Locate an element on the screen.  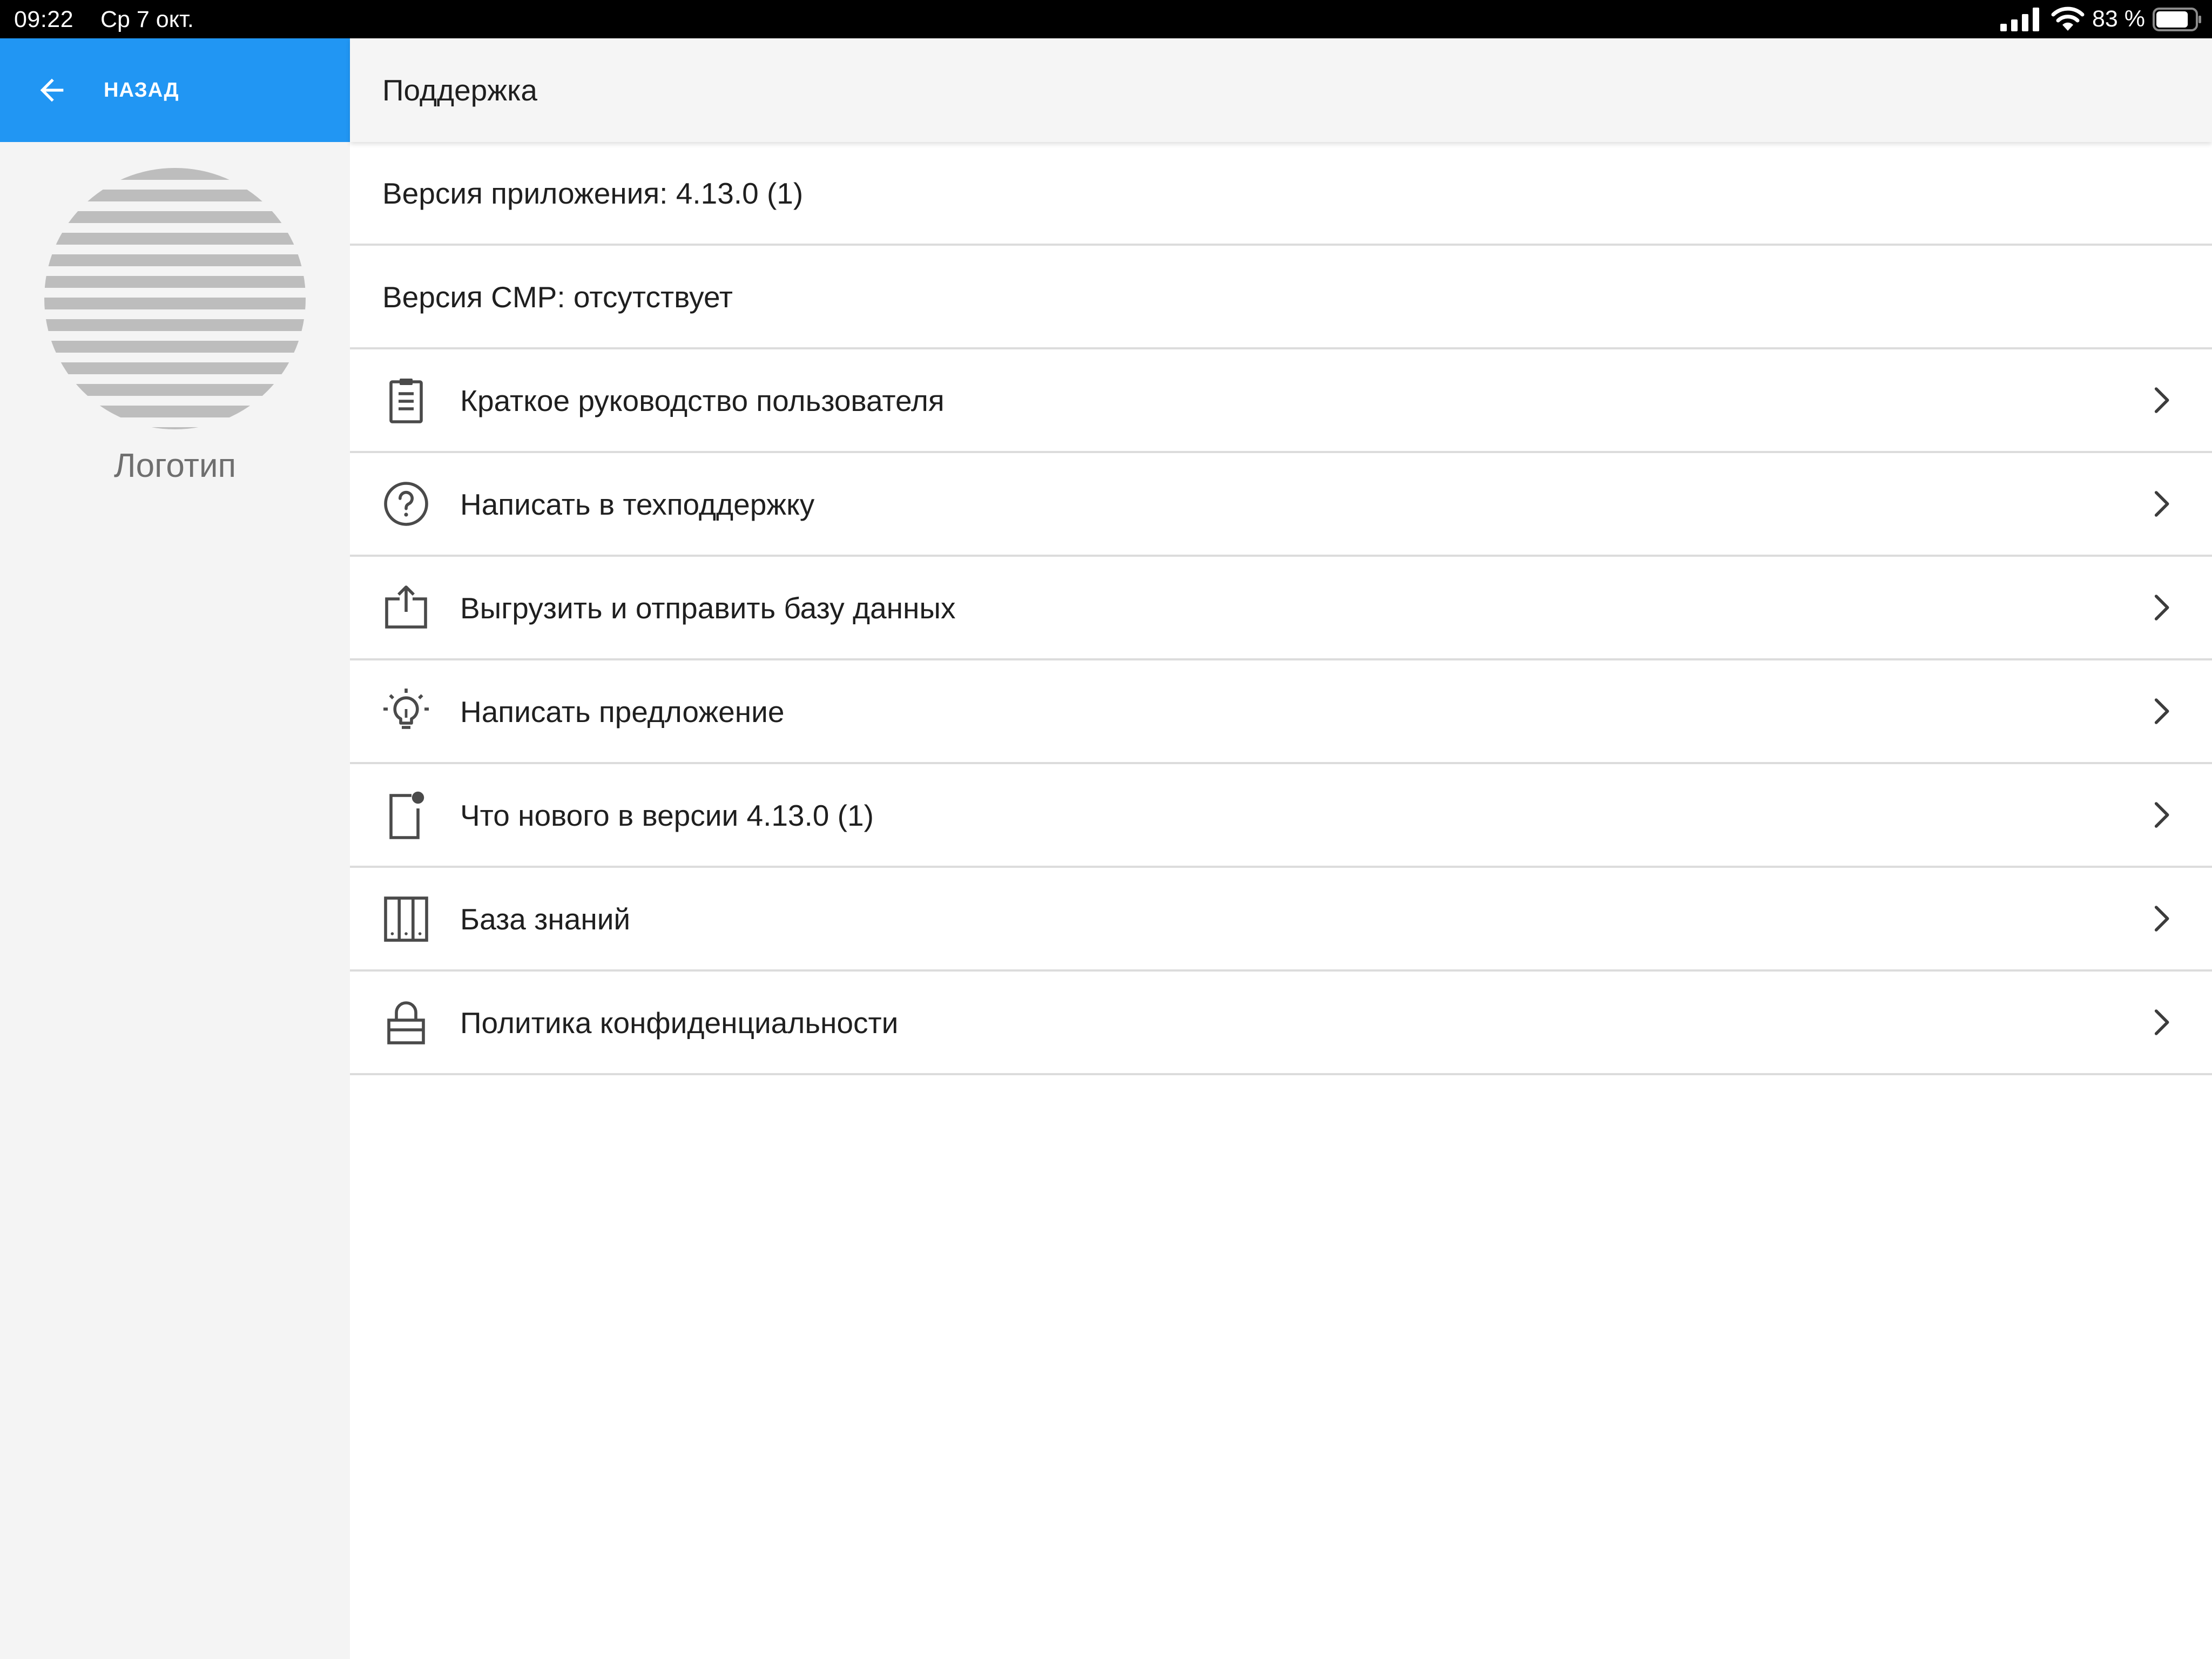
arrow-left-icon is located at coordinates (52, 90).